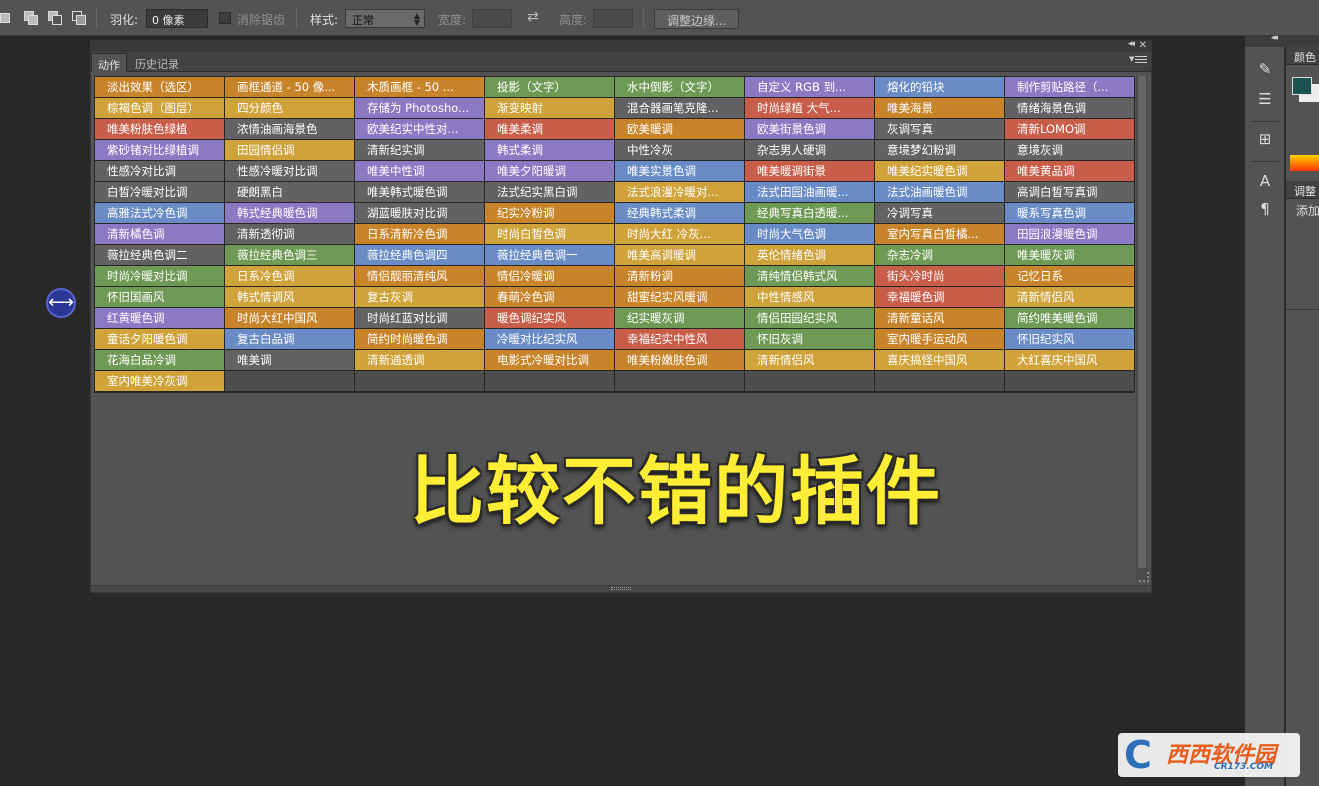 This screenshot has width=1319, height=786. I want to click on action-button: 街头冷时尚, so click(940, 276).